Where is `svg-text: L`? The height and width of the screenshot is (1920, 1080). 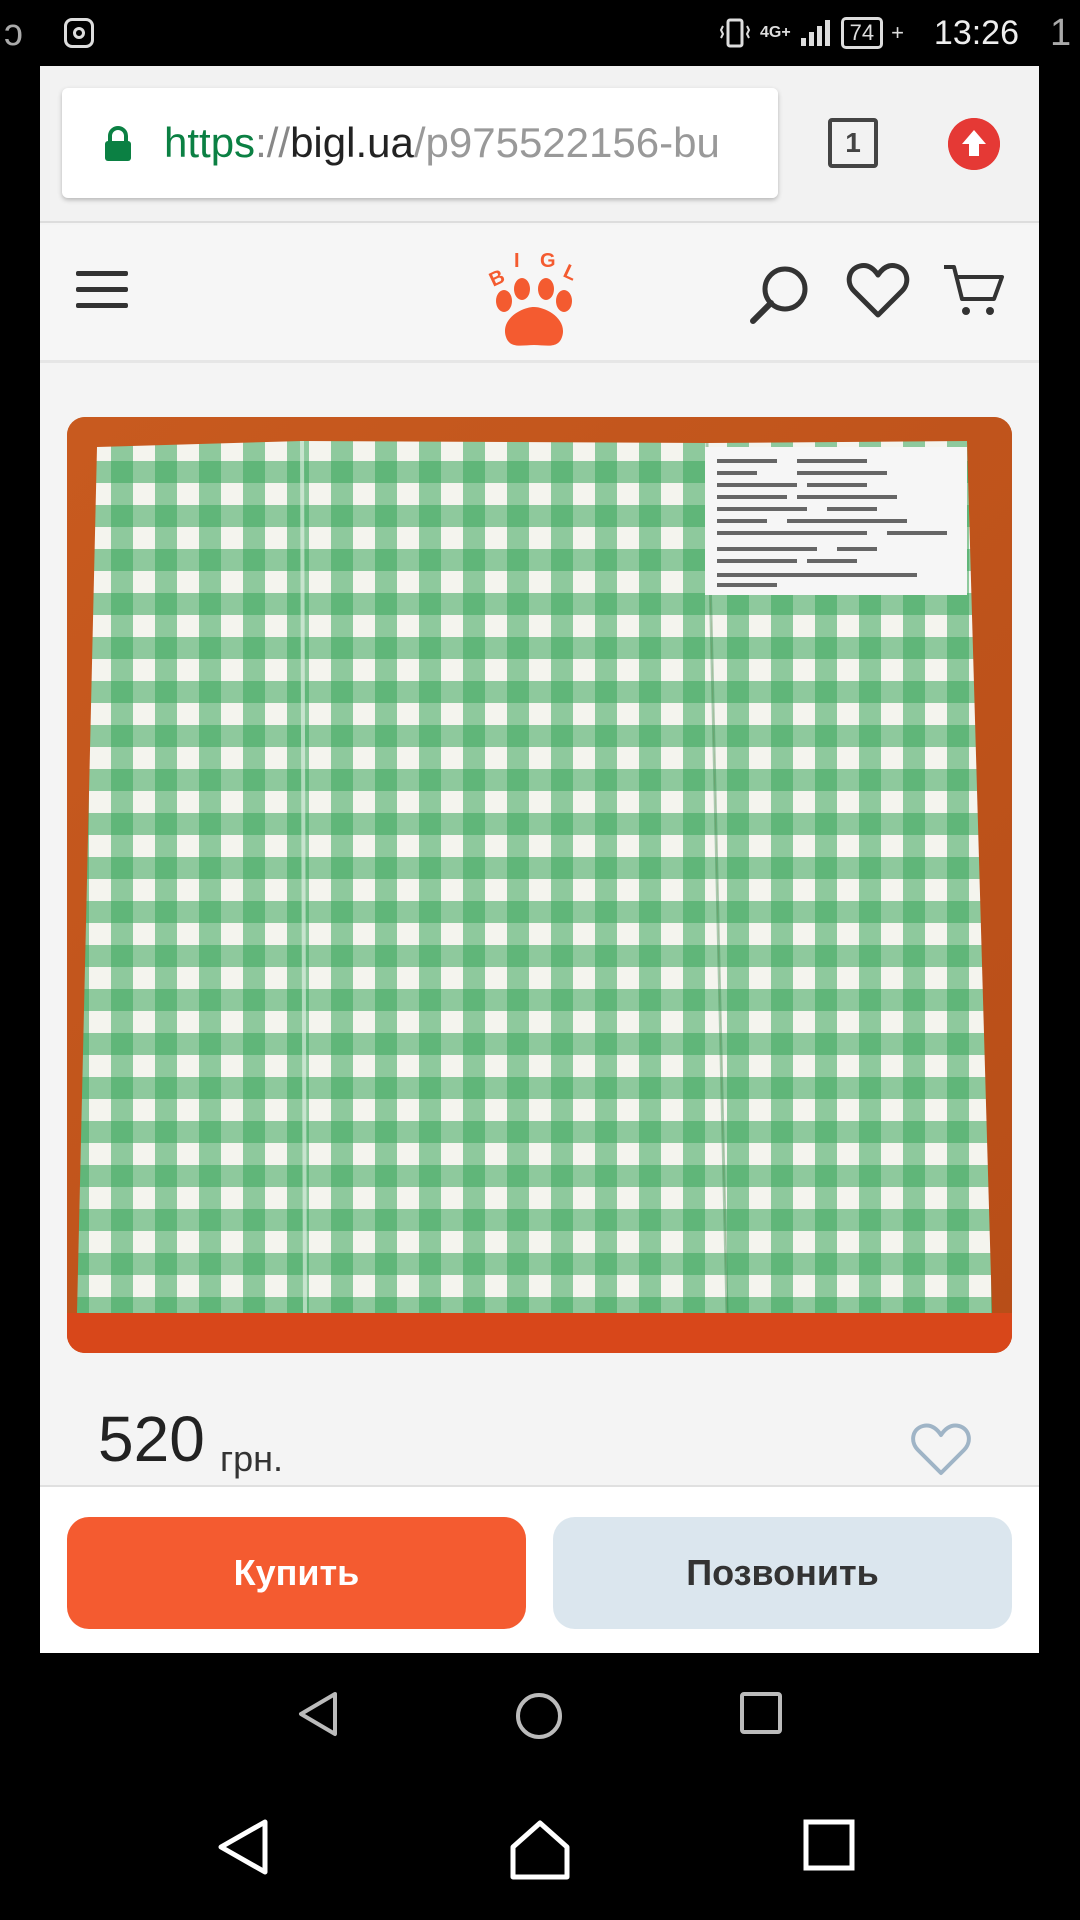 svg-text: L is located at coordinates (570, 272).